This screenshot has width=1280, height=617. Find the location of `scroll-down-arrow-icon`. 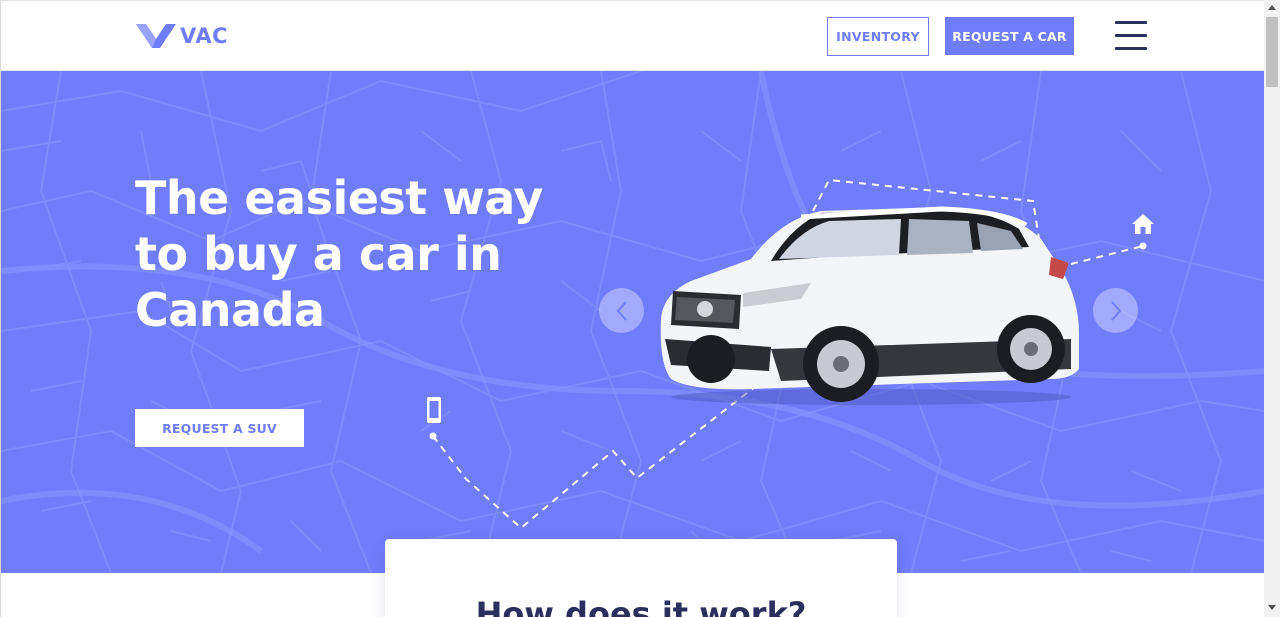

scroll-down-arrow-icon is located at coordinates (1272, 607).